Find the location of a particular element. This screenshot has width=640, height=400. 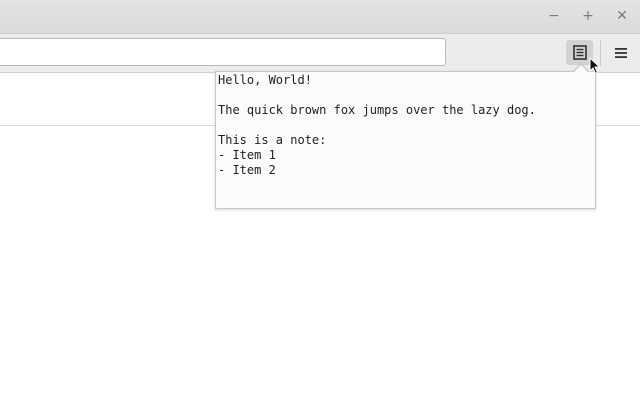

url-bar is located at coordinates (223, 52).